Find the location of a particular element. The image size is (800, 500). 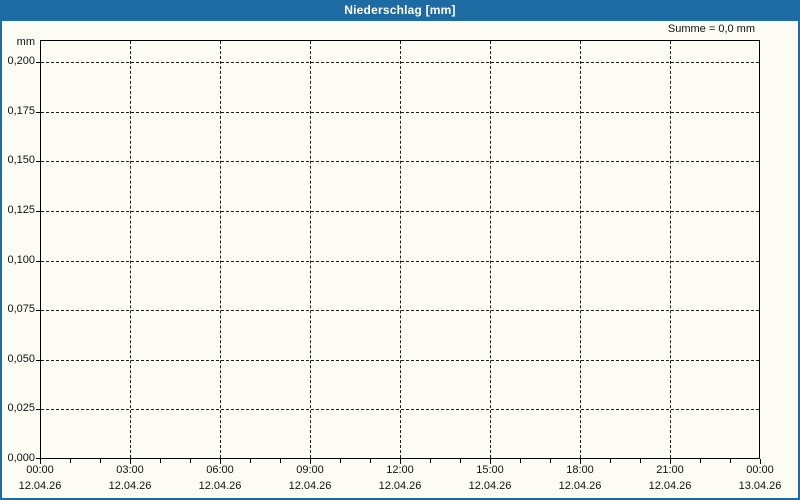

x-axis-time-label: 15:00 is located at coordinates (490, 470).